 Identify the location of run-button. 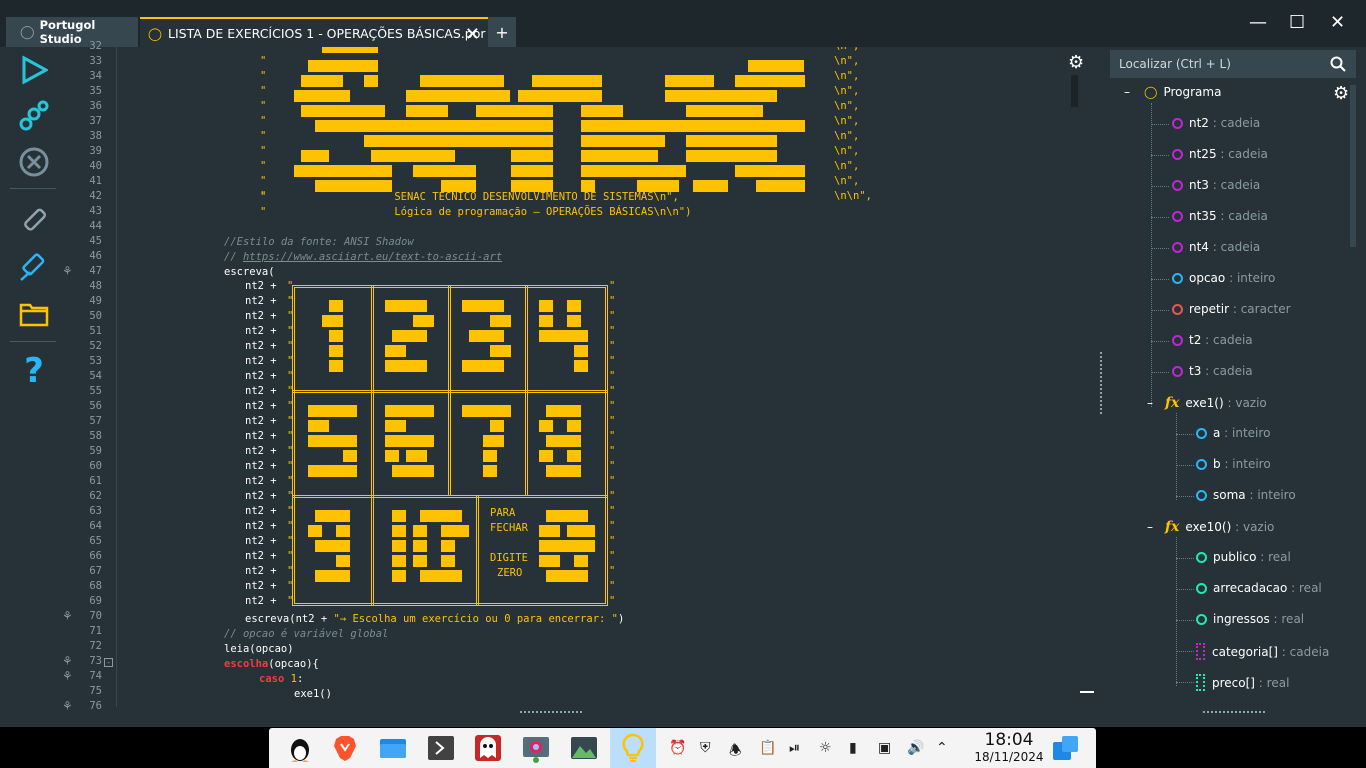
(34, 70).